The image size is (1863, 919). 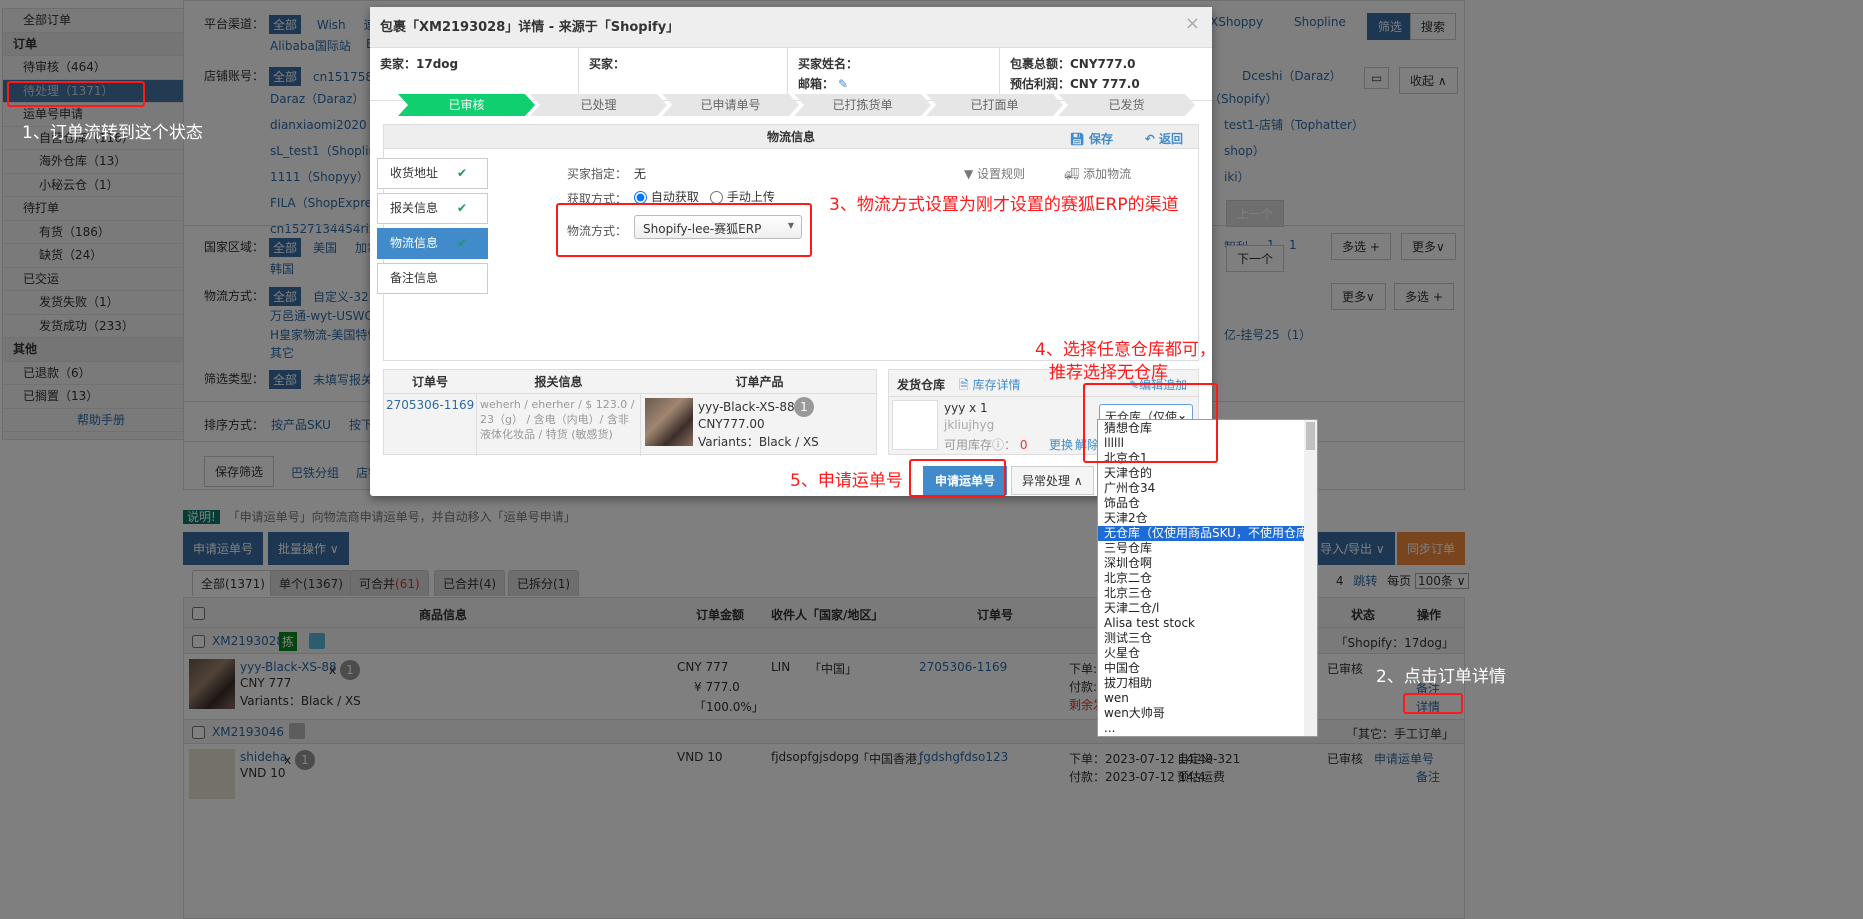 What do you see at coordinates (1107, 174) in the screenshot?
I see `add-logistics-label: 添加物流` at bounding box center [1107, 174].